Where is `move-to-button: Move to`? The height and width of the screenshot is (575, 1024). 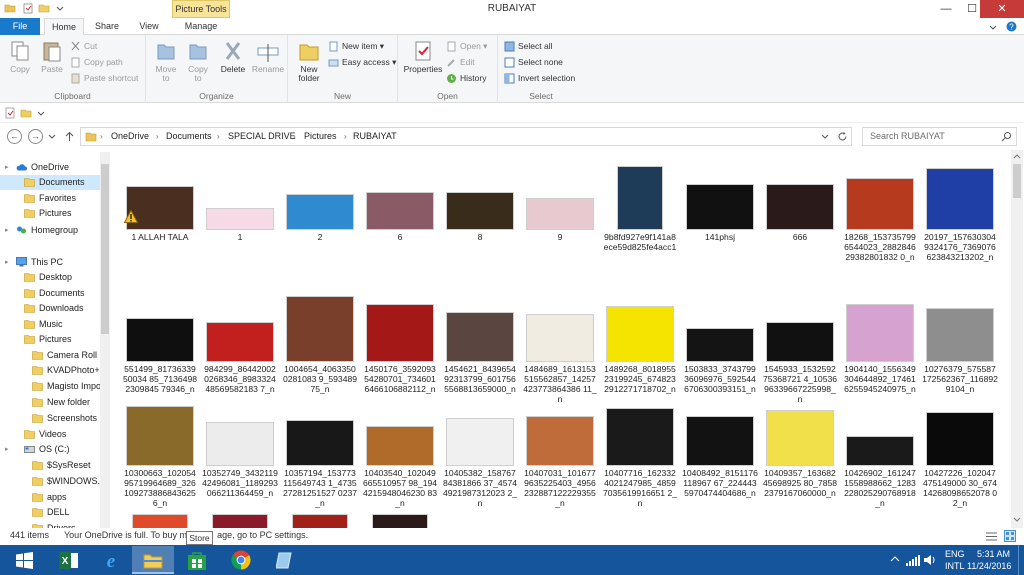 move-to-button: Move to is located at coordinates (166, 61).